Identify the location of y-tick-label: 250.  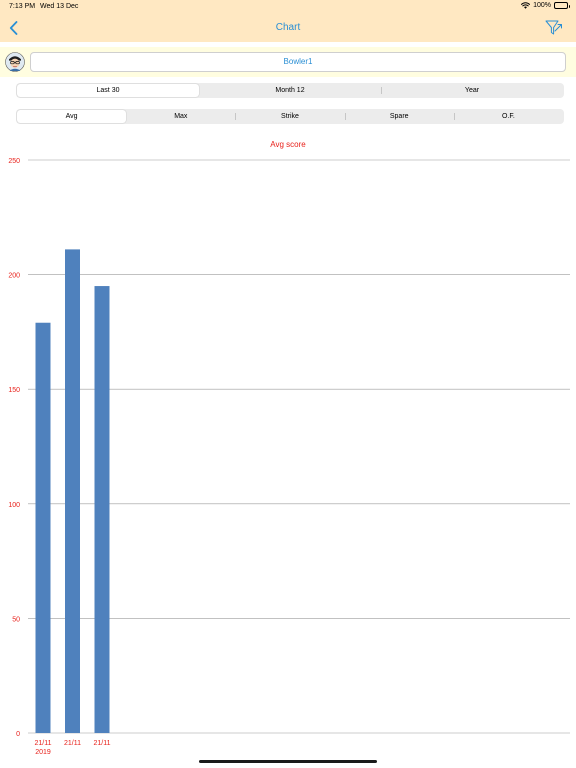
(14, 161).